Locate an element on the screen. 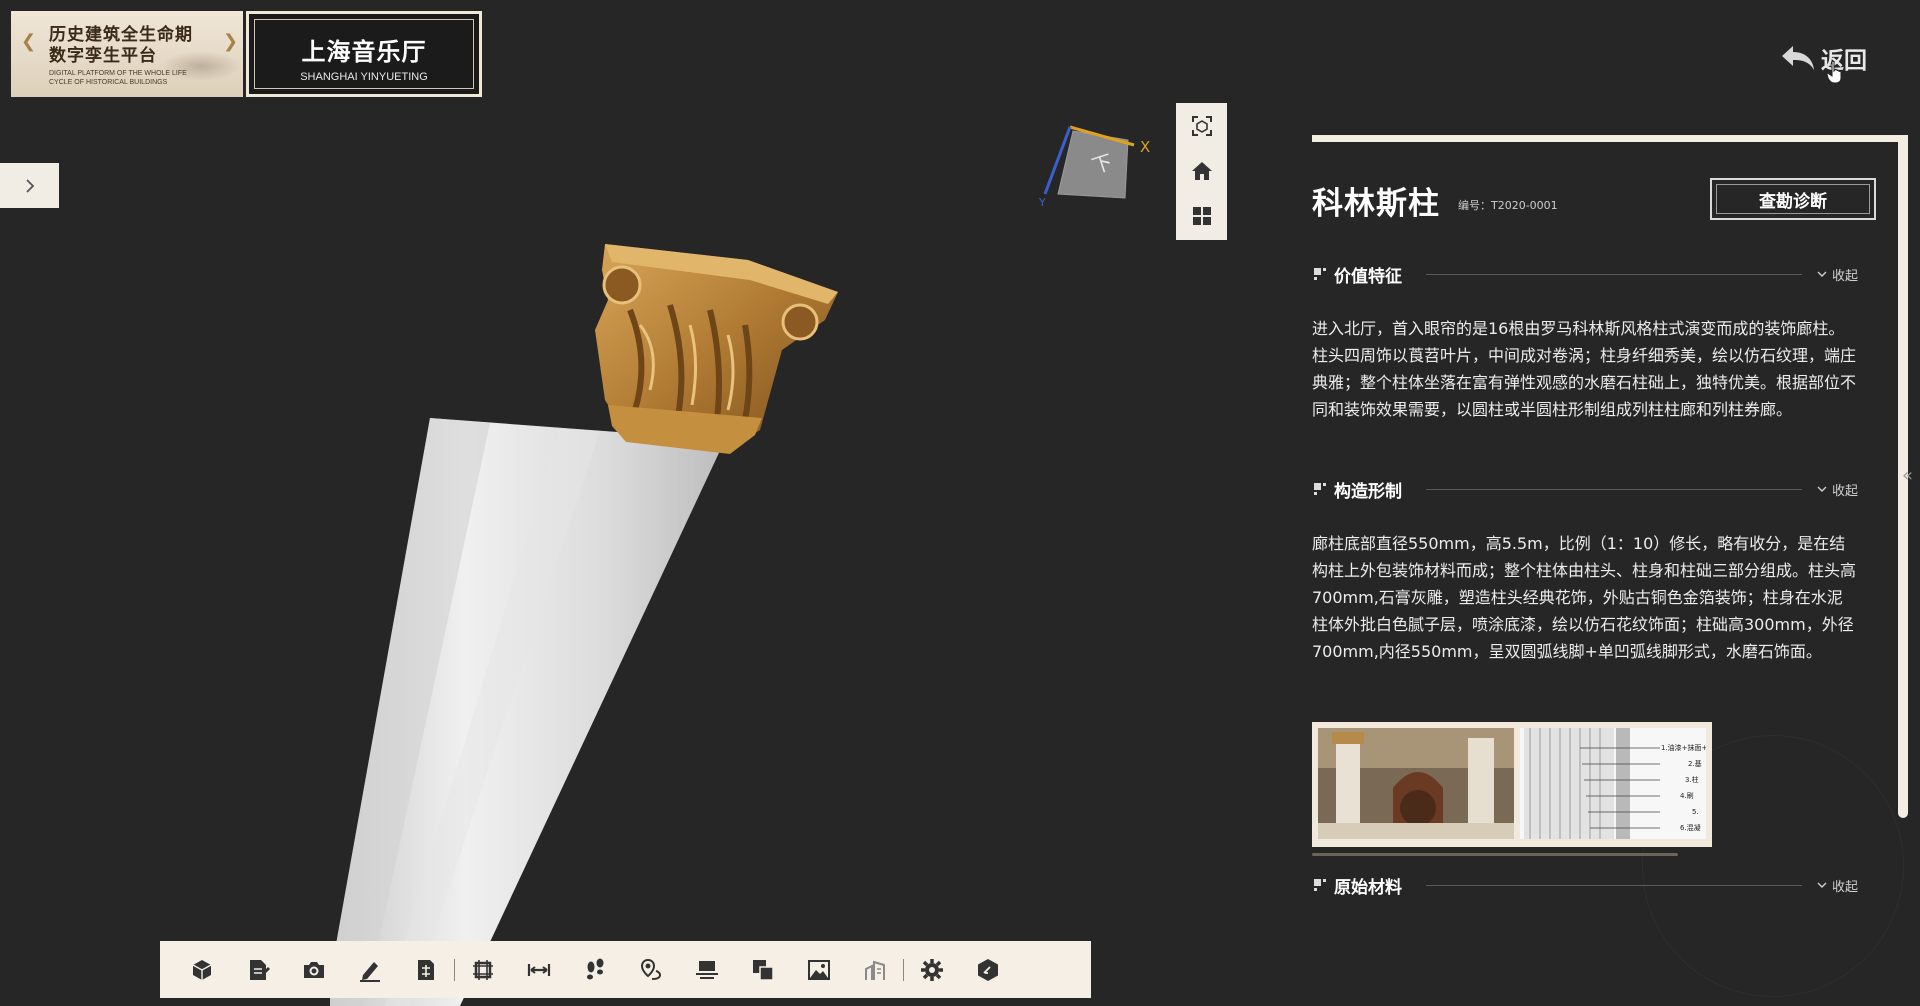 Image resolution: width=1920 pixels, height=1006 pixels. settings-button is located at coordinates (932, 969).